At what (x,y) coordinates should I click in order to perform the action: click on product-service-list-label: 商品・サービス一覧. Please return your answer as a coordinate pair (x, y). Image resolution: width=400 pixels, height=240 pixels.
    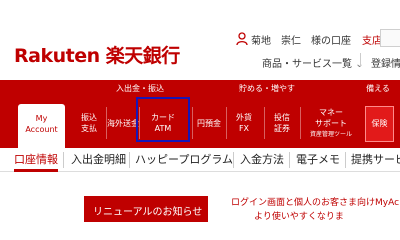
    Looking at the image, I should click on (307, 64).